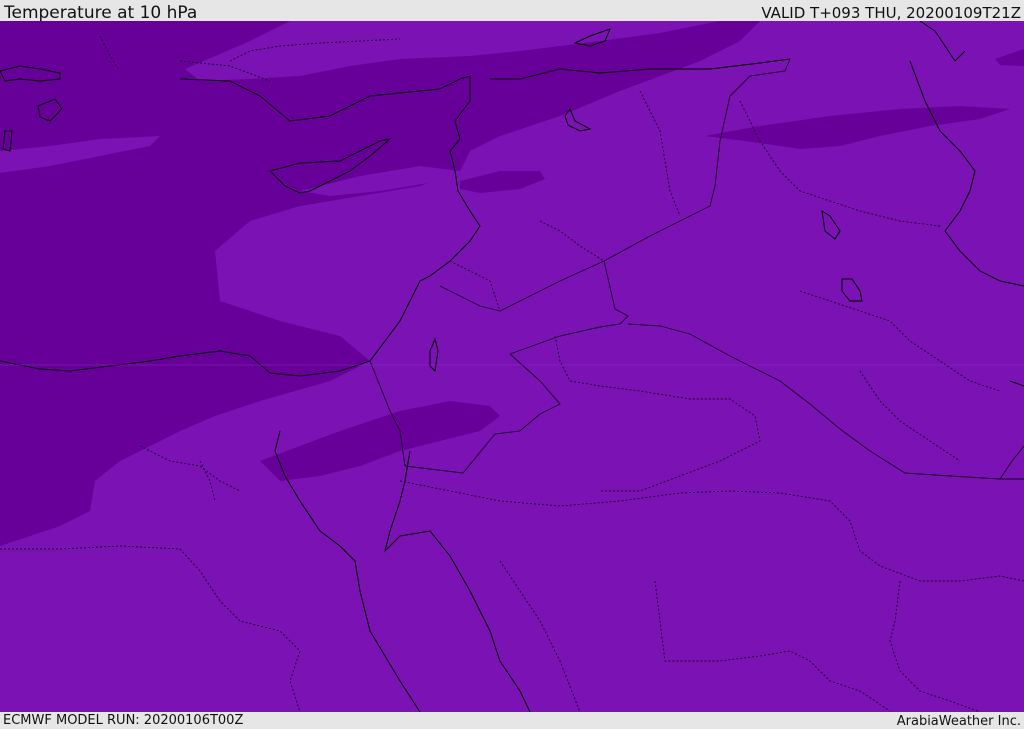 This screenshot has height=729, width=1024. I want to click on valid-time: VALID T+093 THU, 20200109T21Z, so click(891, 13).